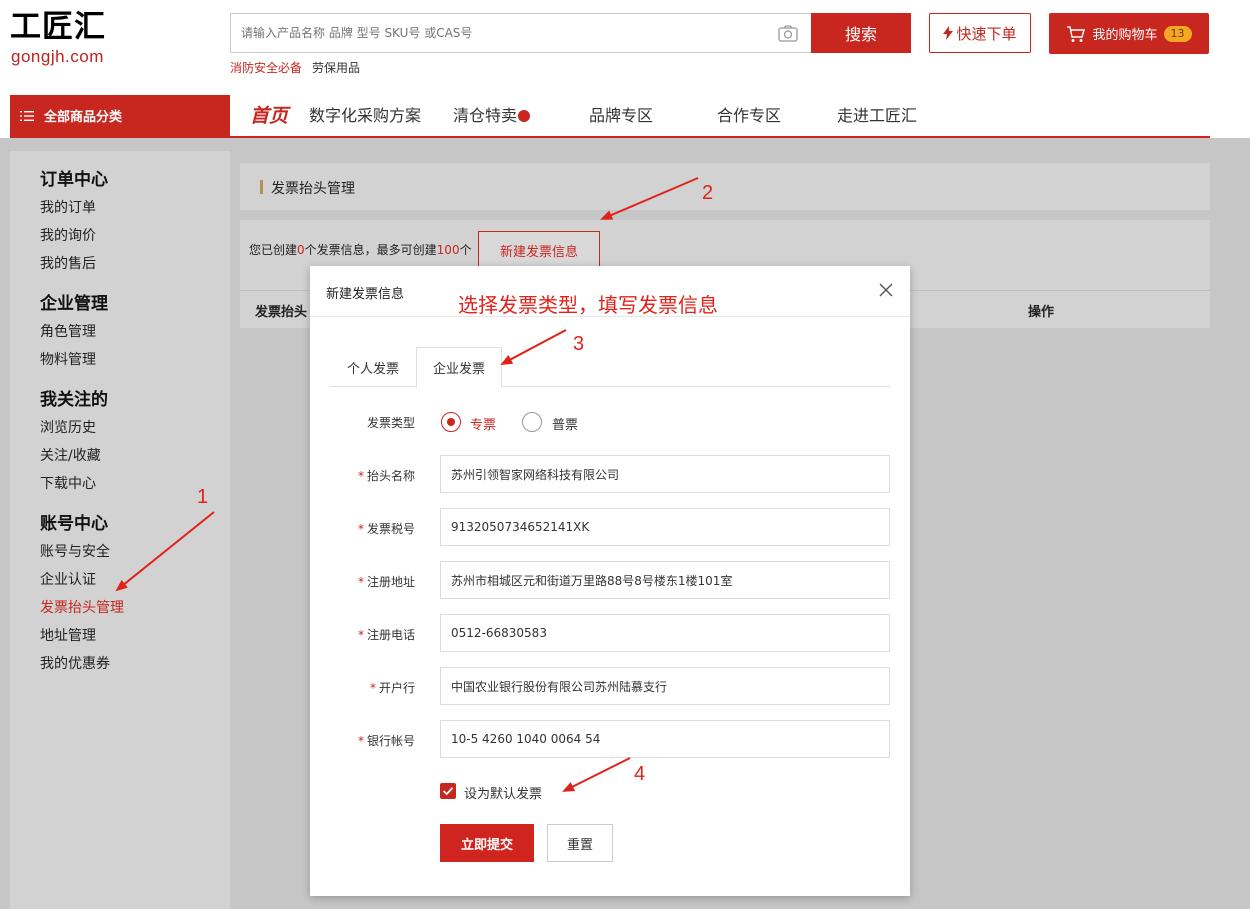 The height and width of the screenshot is (909, 1250). Describe the element at coordinates (1076, 33) in the screenshot. I see `cart-icon` at that location.